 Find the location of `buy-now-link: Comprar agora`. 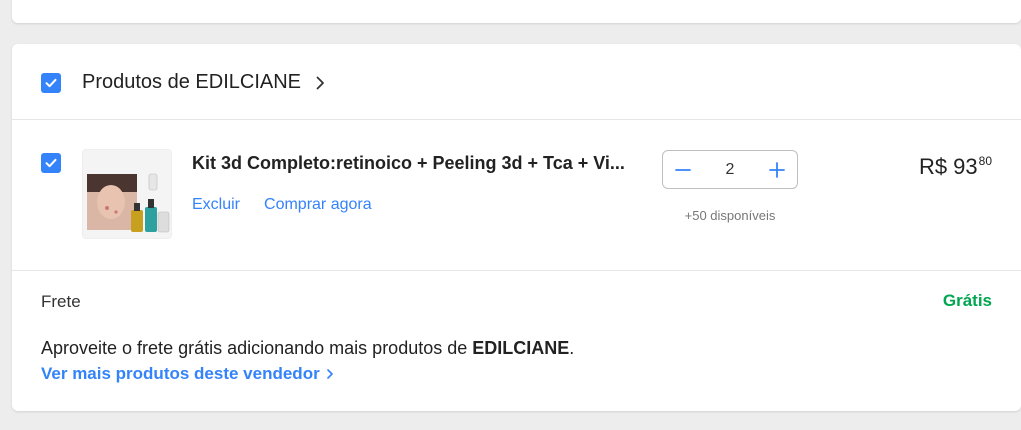

buy-now-link: Comprar agora is located at coordinates (318, 205).